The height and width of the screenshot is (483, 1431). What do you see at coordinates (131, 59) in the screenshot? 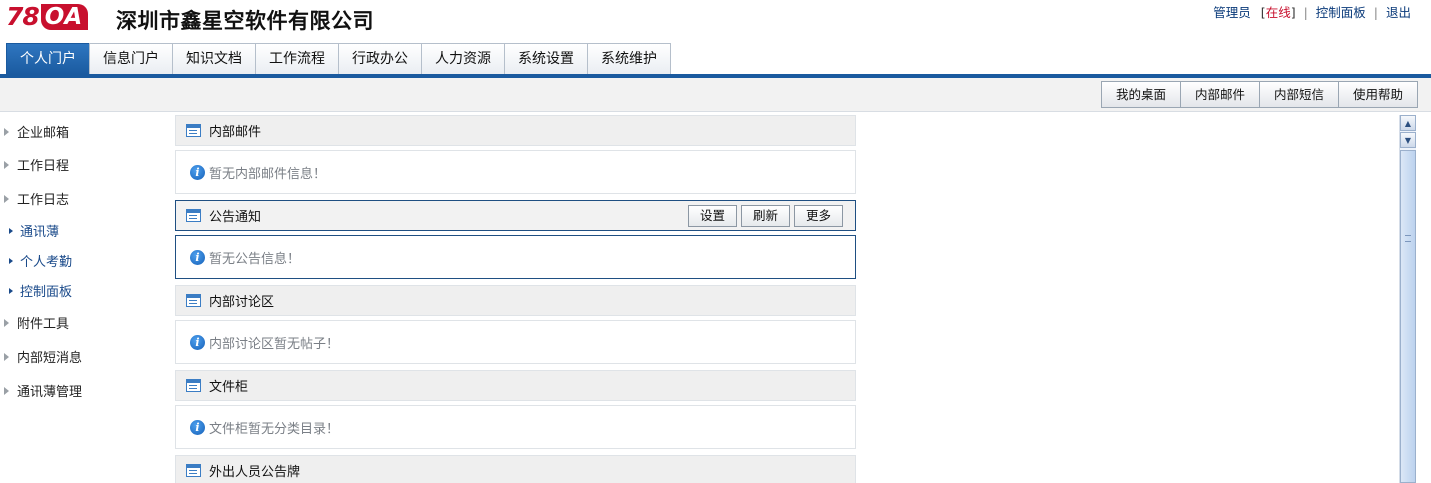
I see `tab-info-portal: 信息门户` at bounding box center [131, 59].